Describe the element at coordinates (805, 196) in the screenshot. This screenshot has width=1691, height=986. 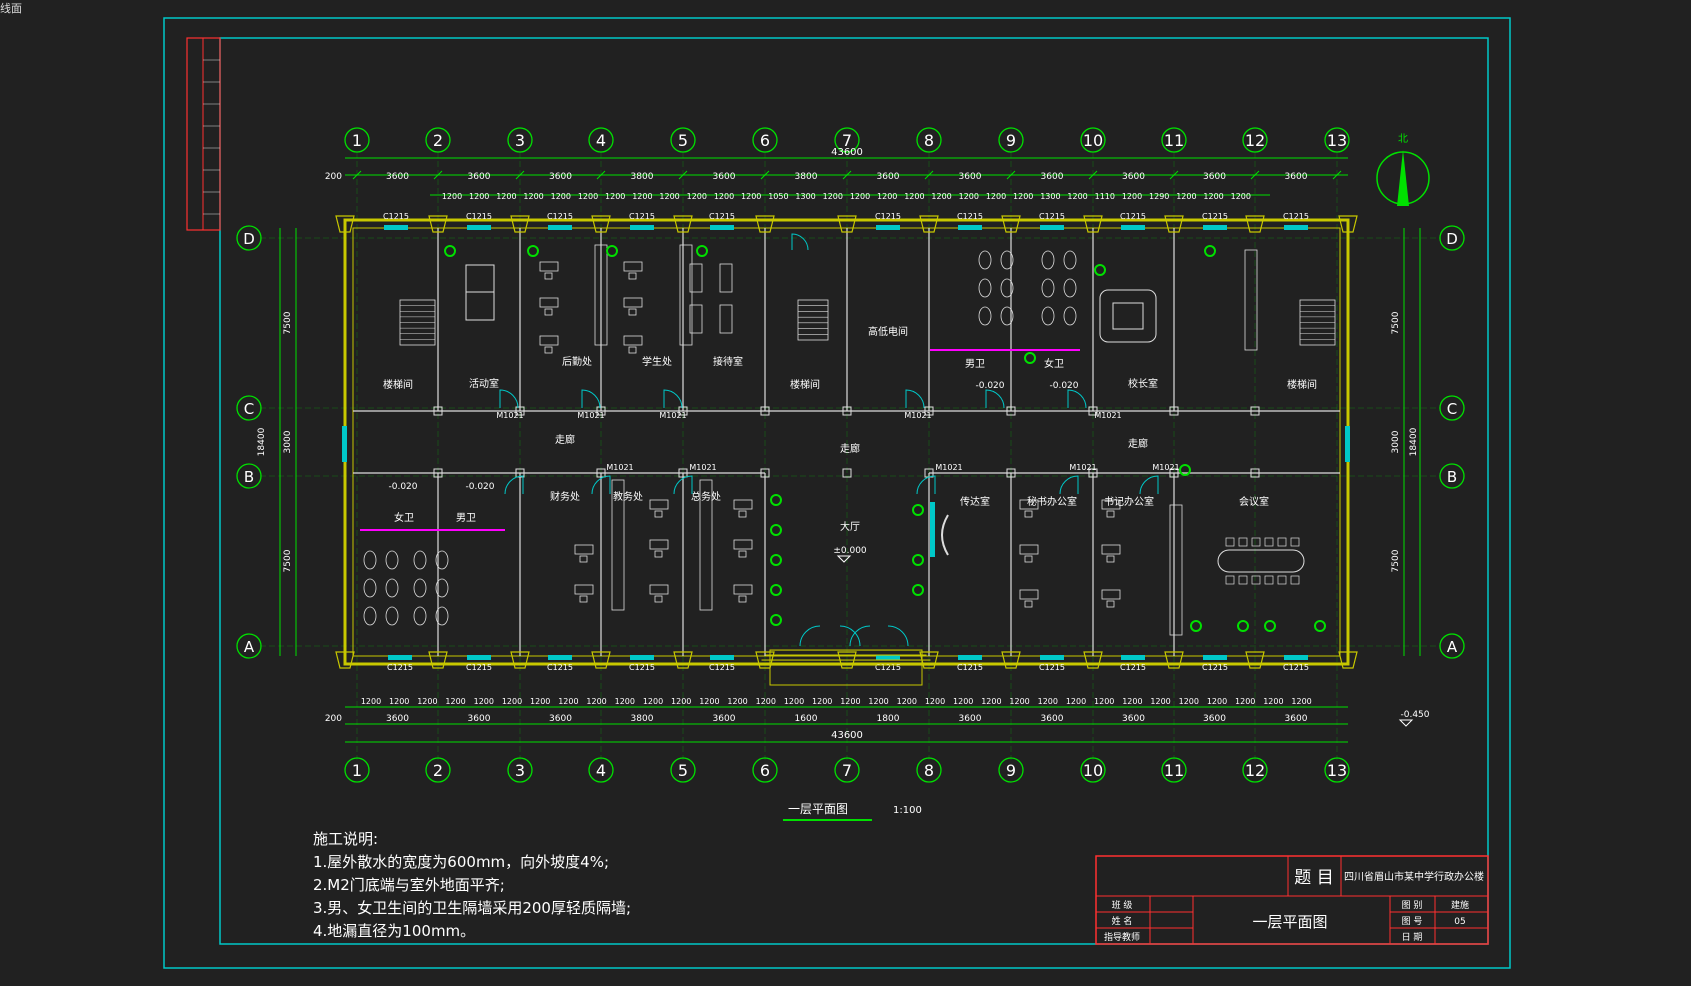
I see `dim-window-top: 1300` at that location.